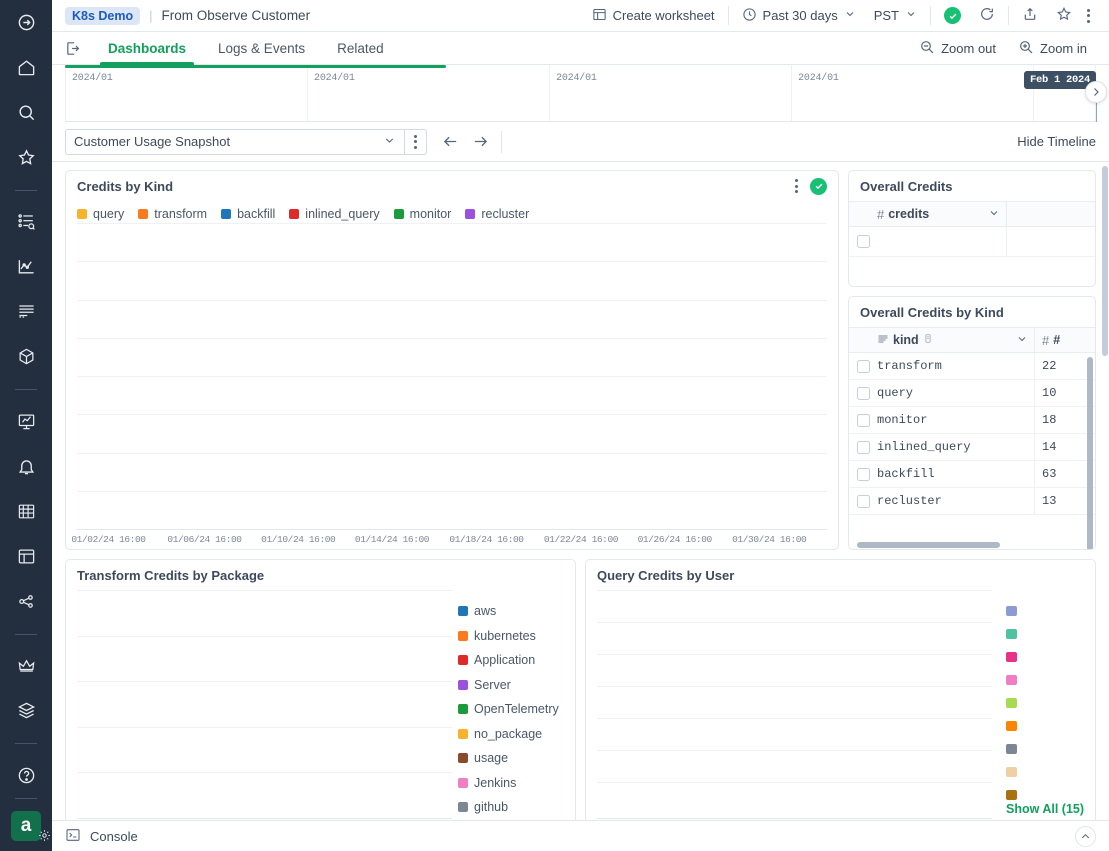  Describe the element at coordinates (26, 356) in the screenshot. I see `resources-cube-icon` at that location.